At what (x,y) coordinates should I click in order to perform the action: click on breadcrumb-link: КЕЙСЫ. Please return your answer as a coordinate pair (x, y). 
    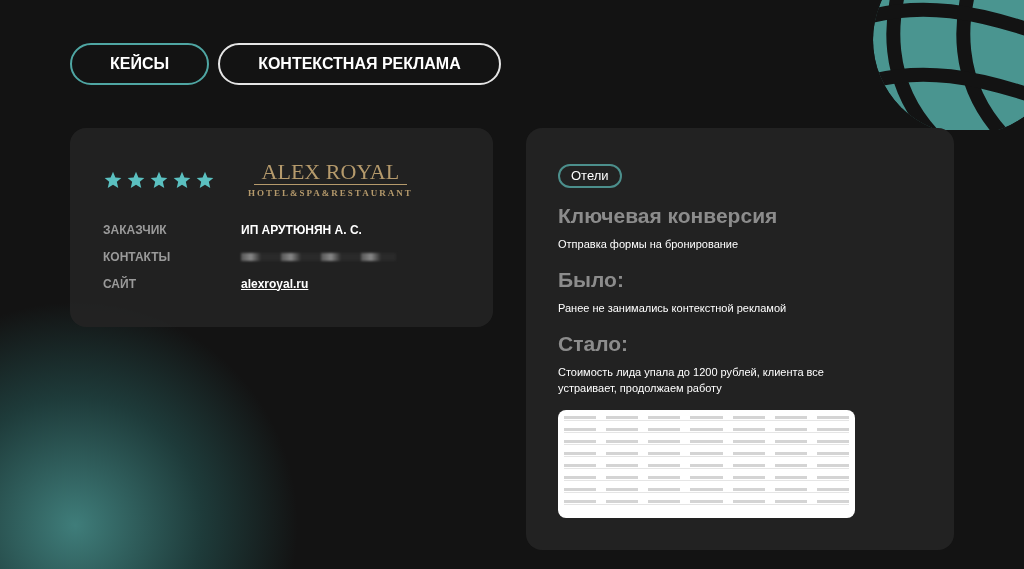
    Looking at the image, I should click on (140, 64).